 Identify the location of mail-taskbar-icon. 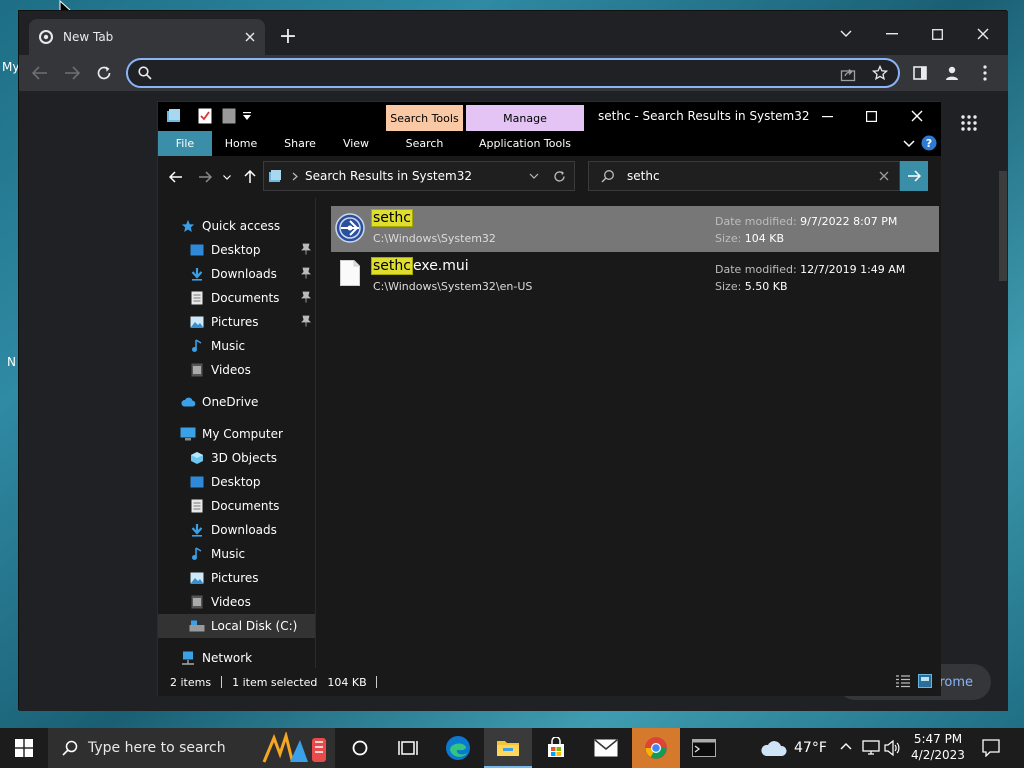
(606, 748).